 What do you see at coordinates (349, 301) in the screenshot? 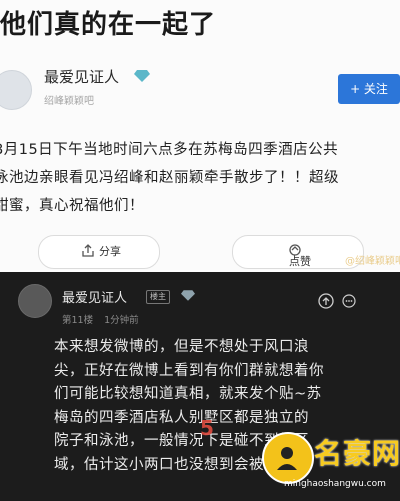
I see `more-options-icon` at bounding box center [349, 301].